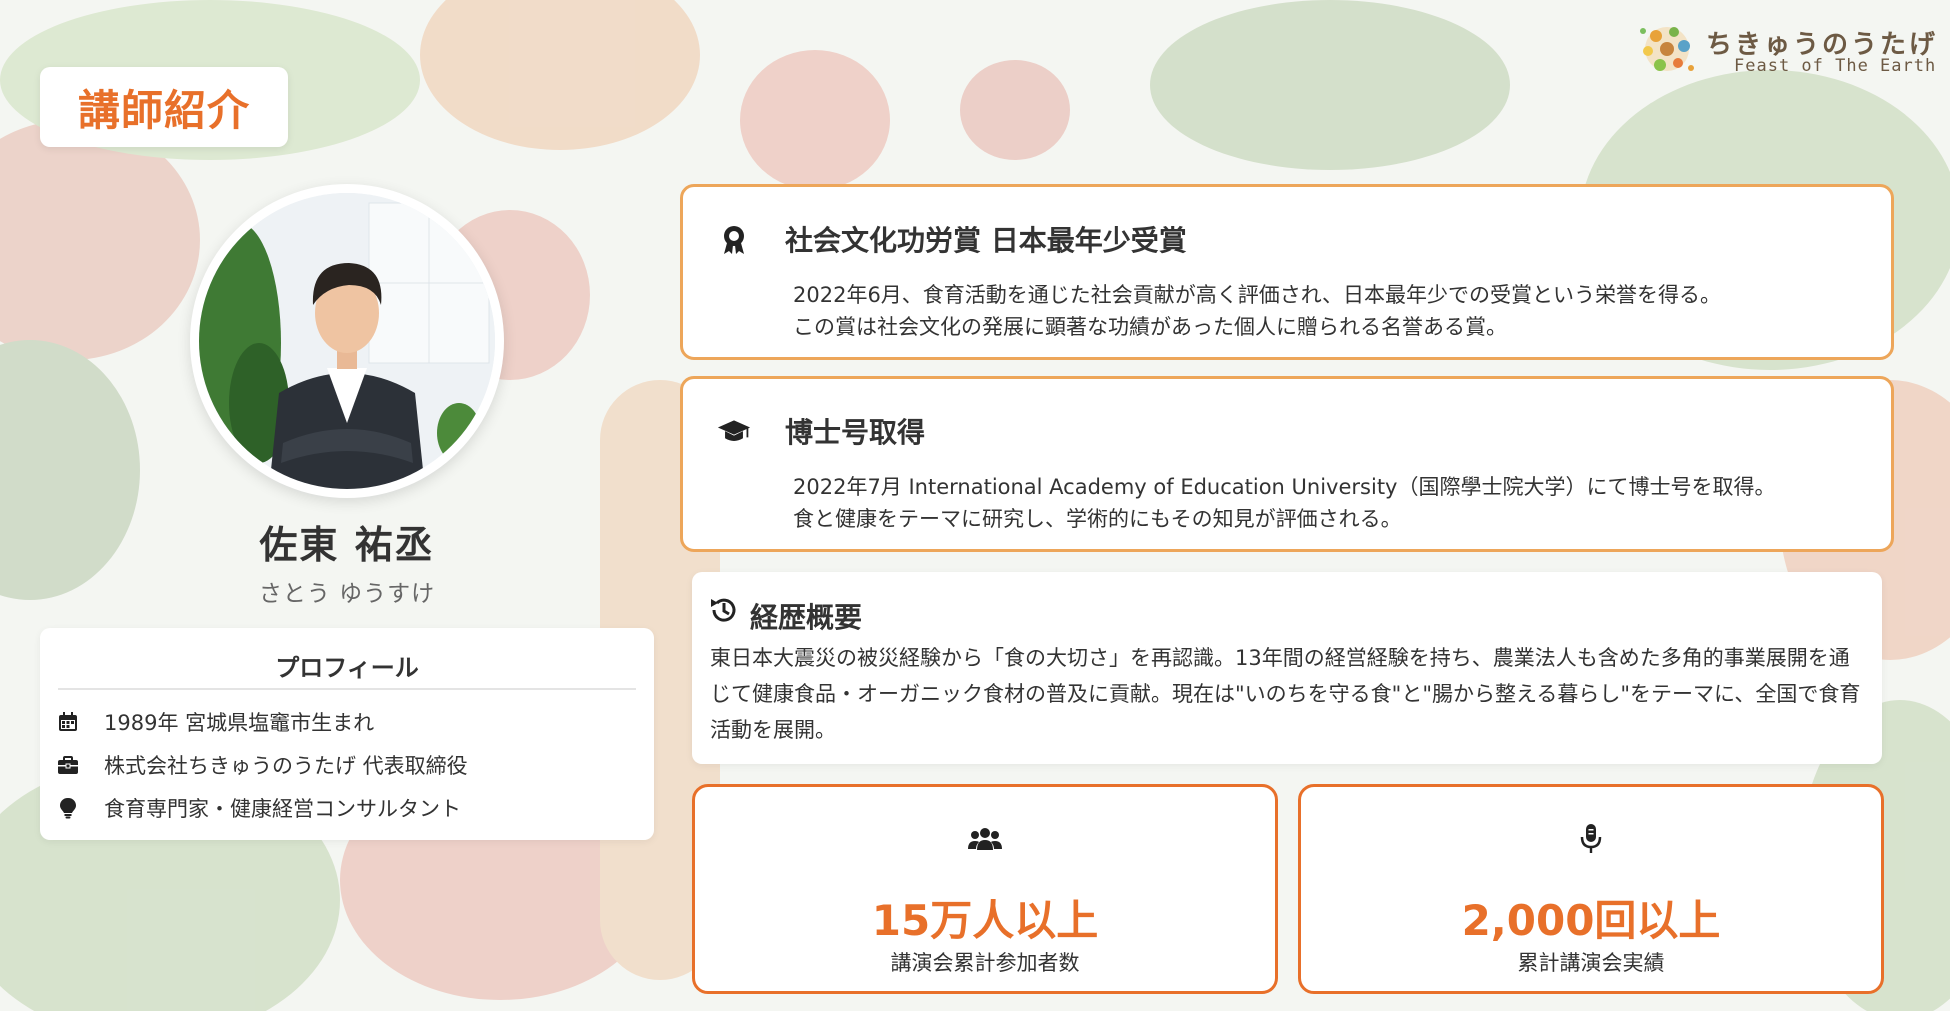  What do you see at coordinates (986, 240) in the screenshot?
I see `achievement-title: 社会文化功労賞 日本最年少受賞` at bounding box center [986, 240].